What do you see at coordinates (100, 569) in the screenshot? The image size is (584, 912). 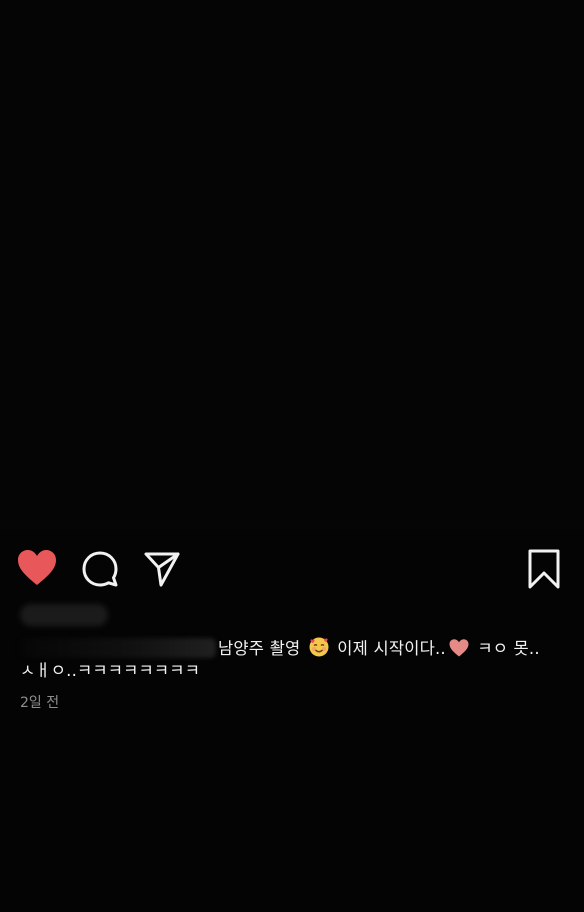 I see `comment-icon` at bounding box center [100, 569].